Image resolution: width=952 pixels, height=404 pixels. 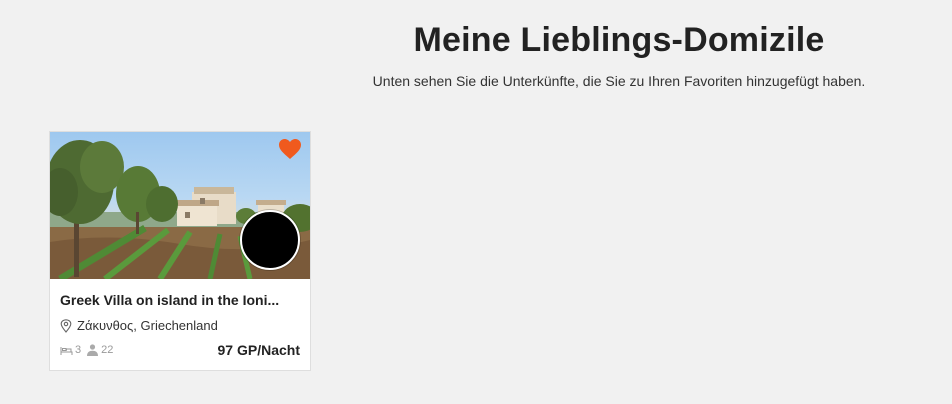 What do you see at coordinates (66, 351) in the screenshot?
I see `bed-icon` at bounding box center [66, 351].